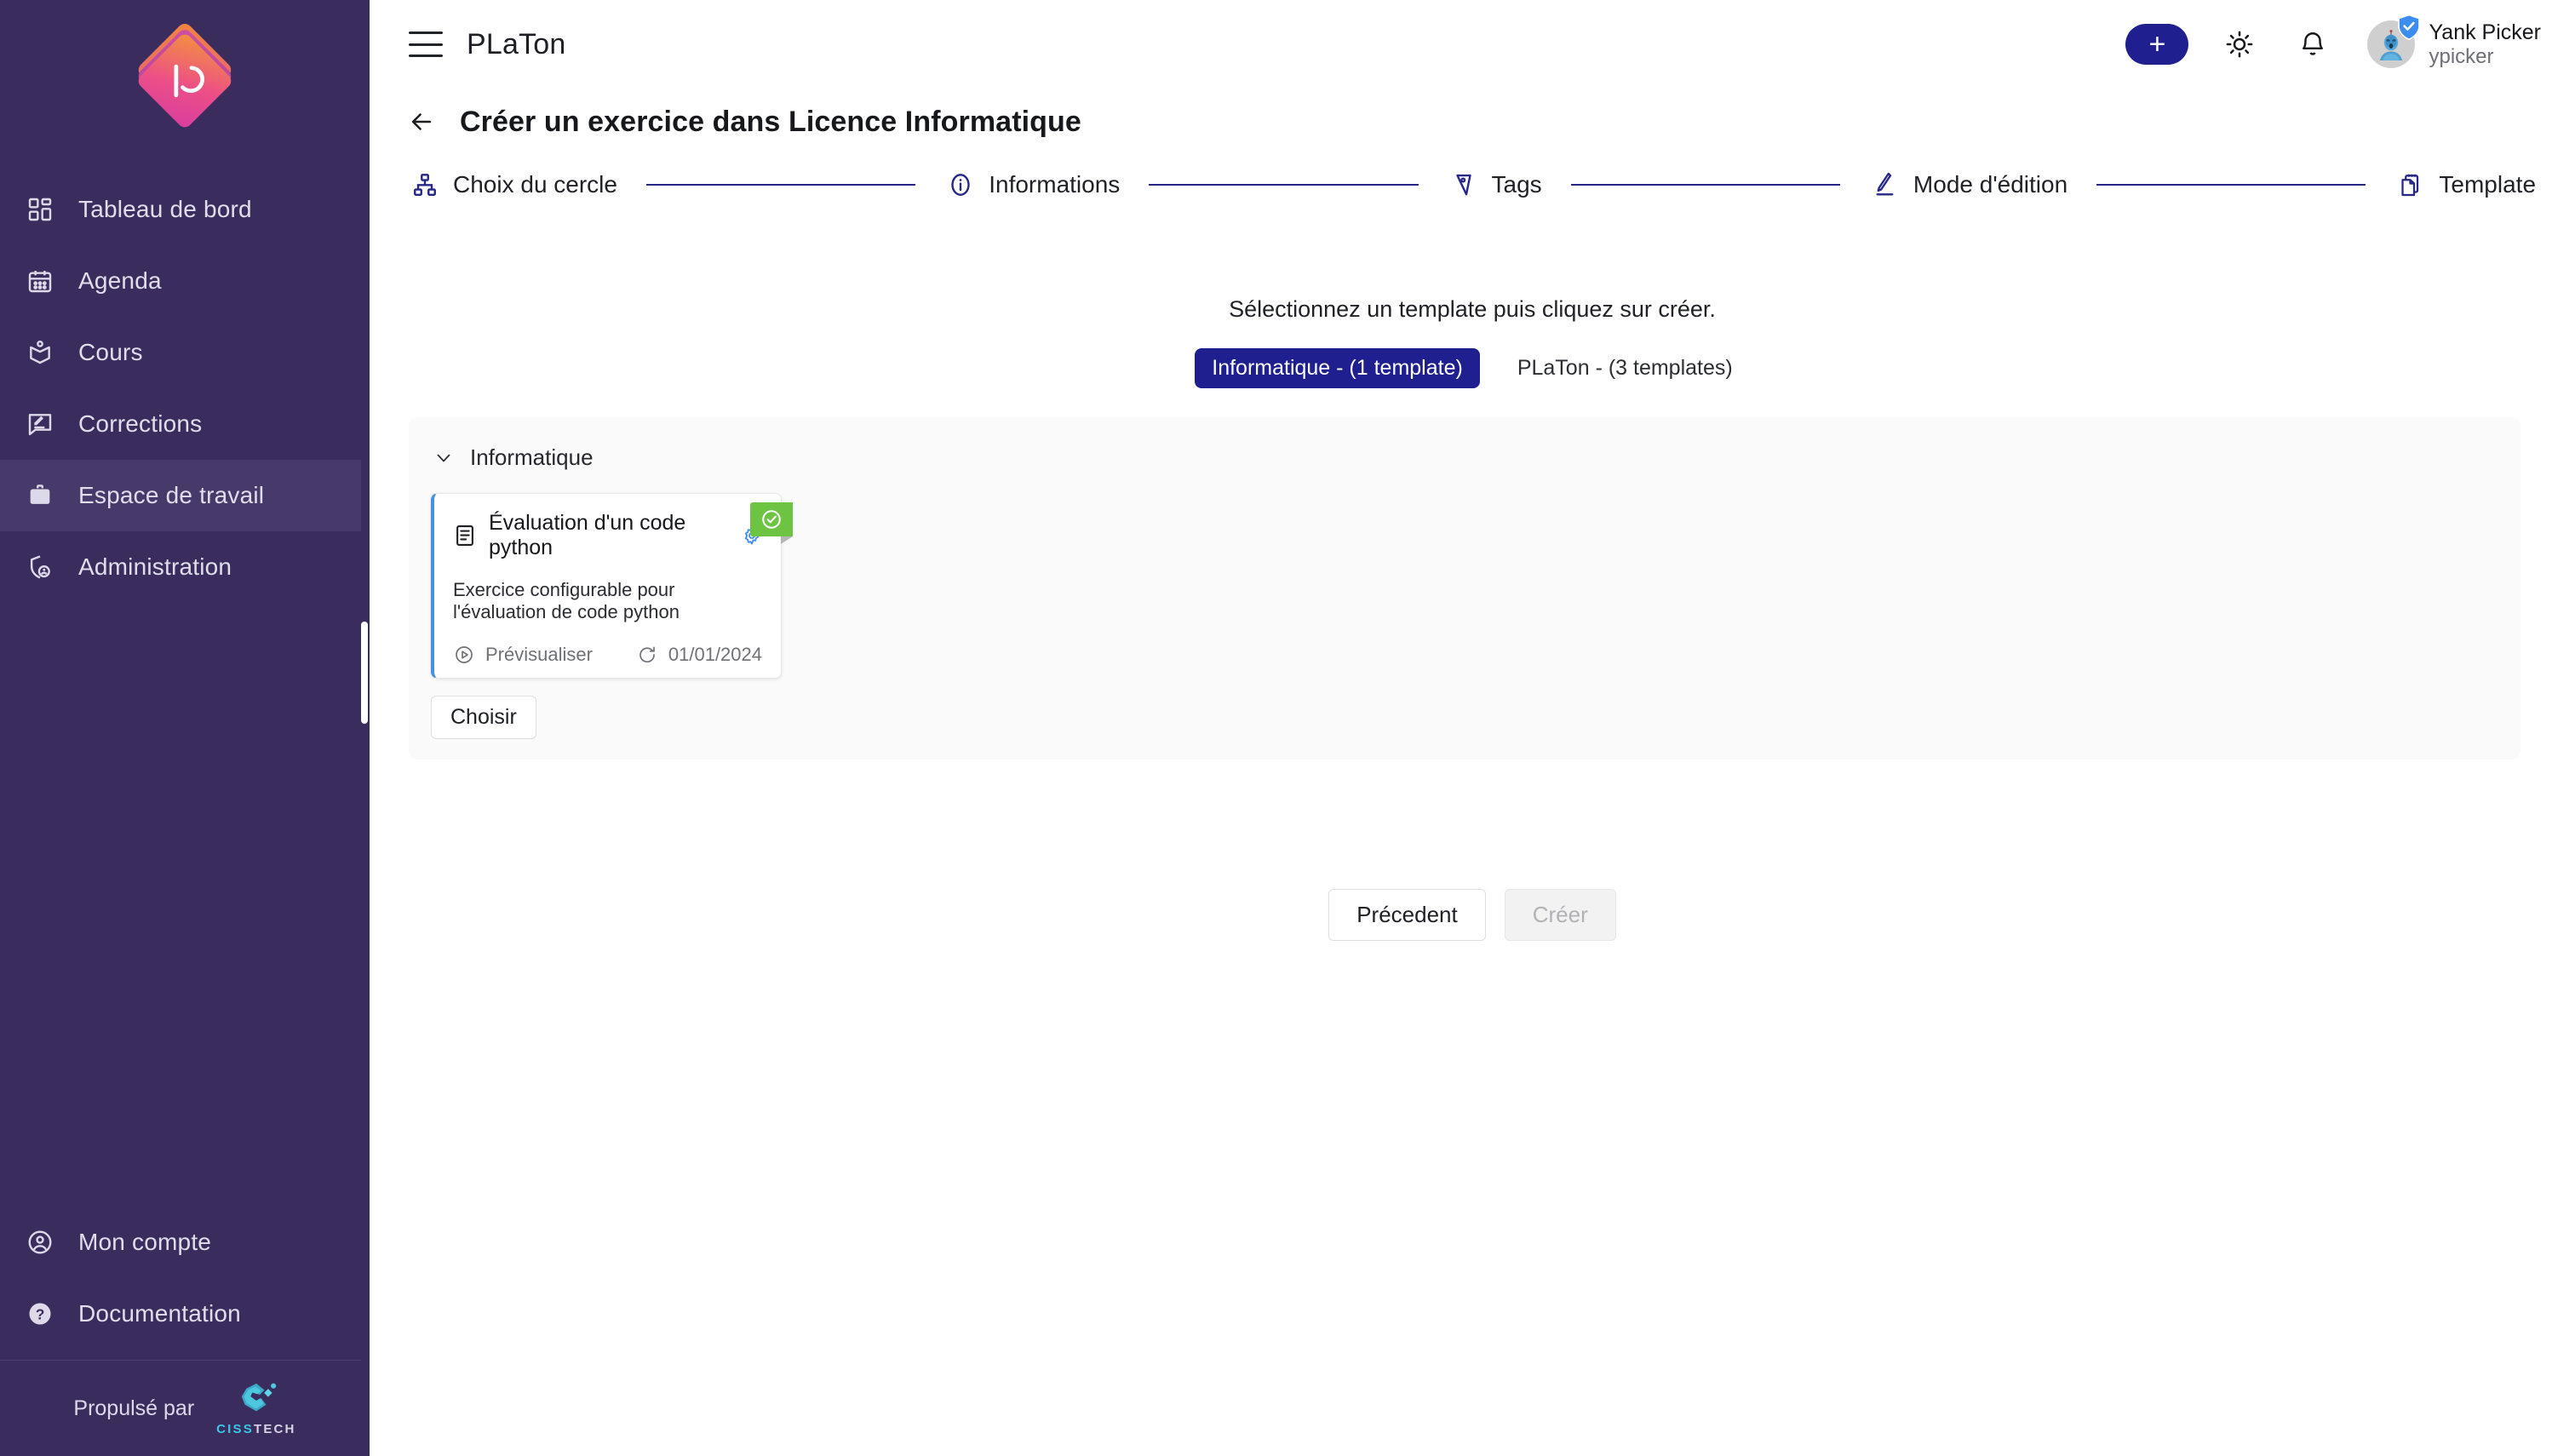 This screenshot has width=2575, height=1456. I want to click on status-badge, so click(771, 523).